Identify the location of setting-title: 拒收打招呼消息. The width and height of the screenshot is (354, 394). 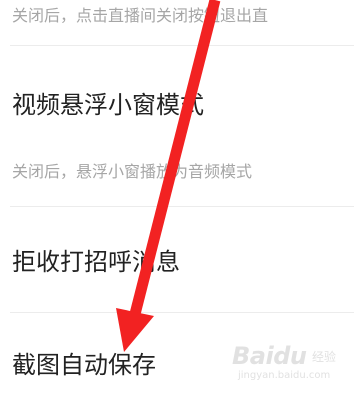
(96, 262).